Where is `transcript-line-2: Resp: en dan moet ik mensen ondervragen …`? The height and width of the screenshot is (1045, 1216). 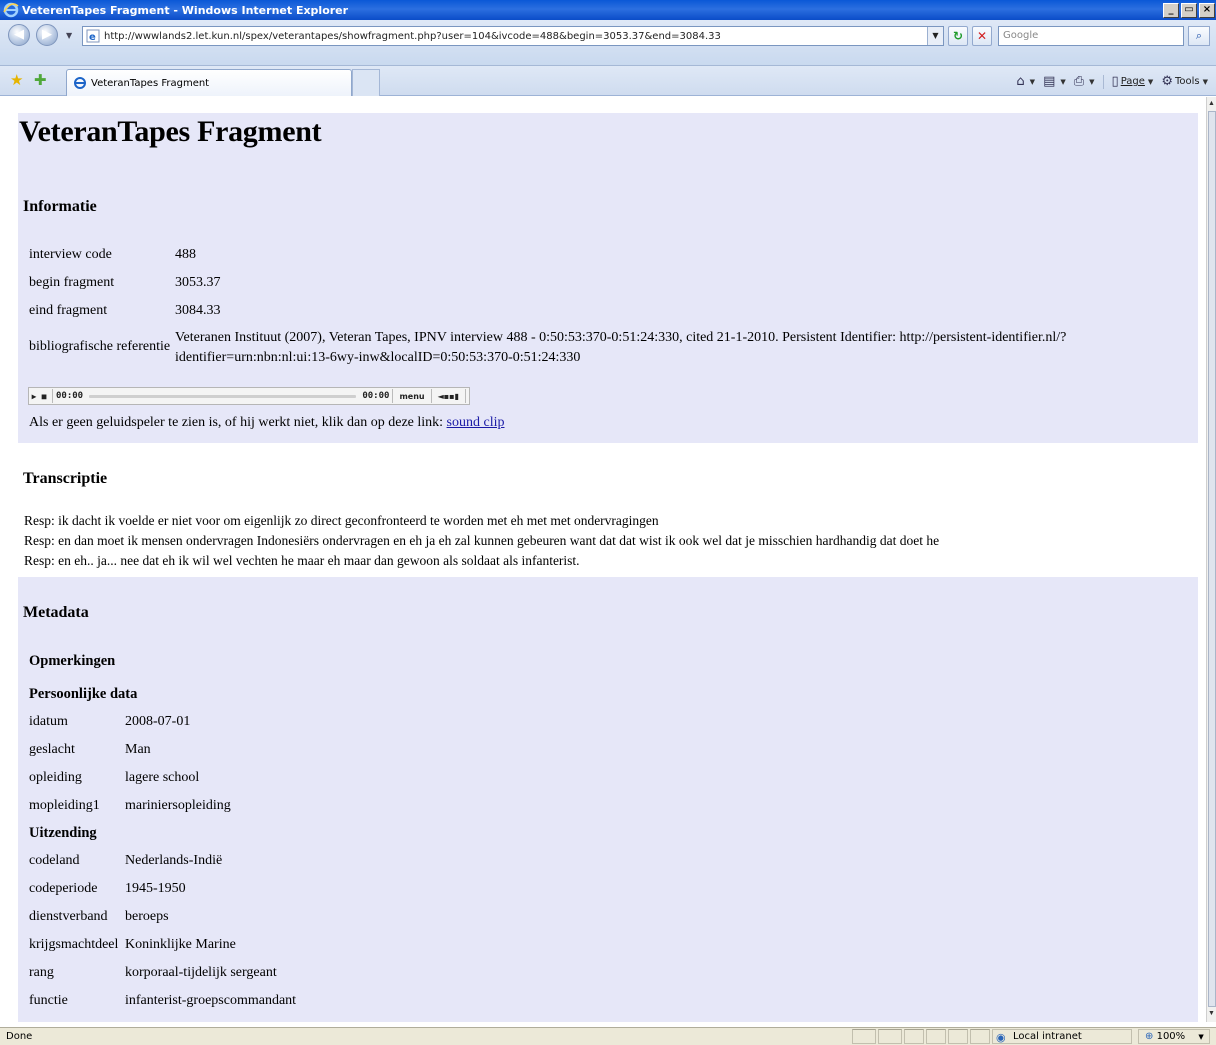 transcript-line-2: Resp: en dan moet ik mensen ondervragen … is located at coordinates (482, 540).